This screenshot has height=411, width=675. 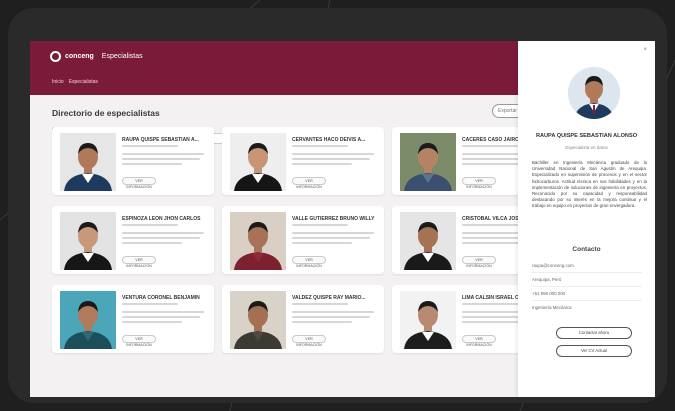 What do you see at coordinates (547, 279) in the screenshot?
I see `contact-location: Arequipa, Perú` at bounding box center [547, 279].